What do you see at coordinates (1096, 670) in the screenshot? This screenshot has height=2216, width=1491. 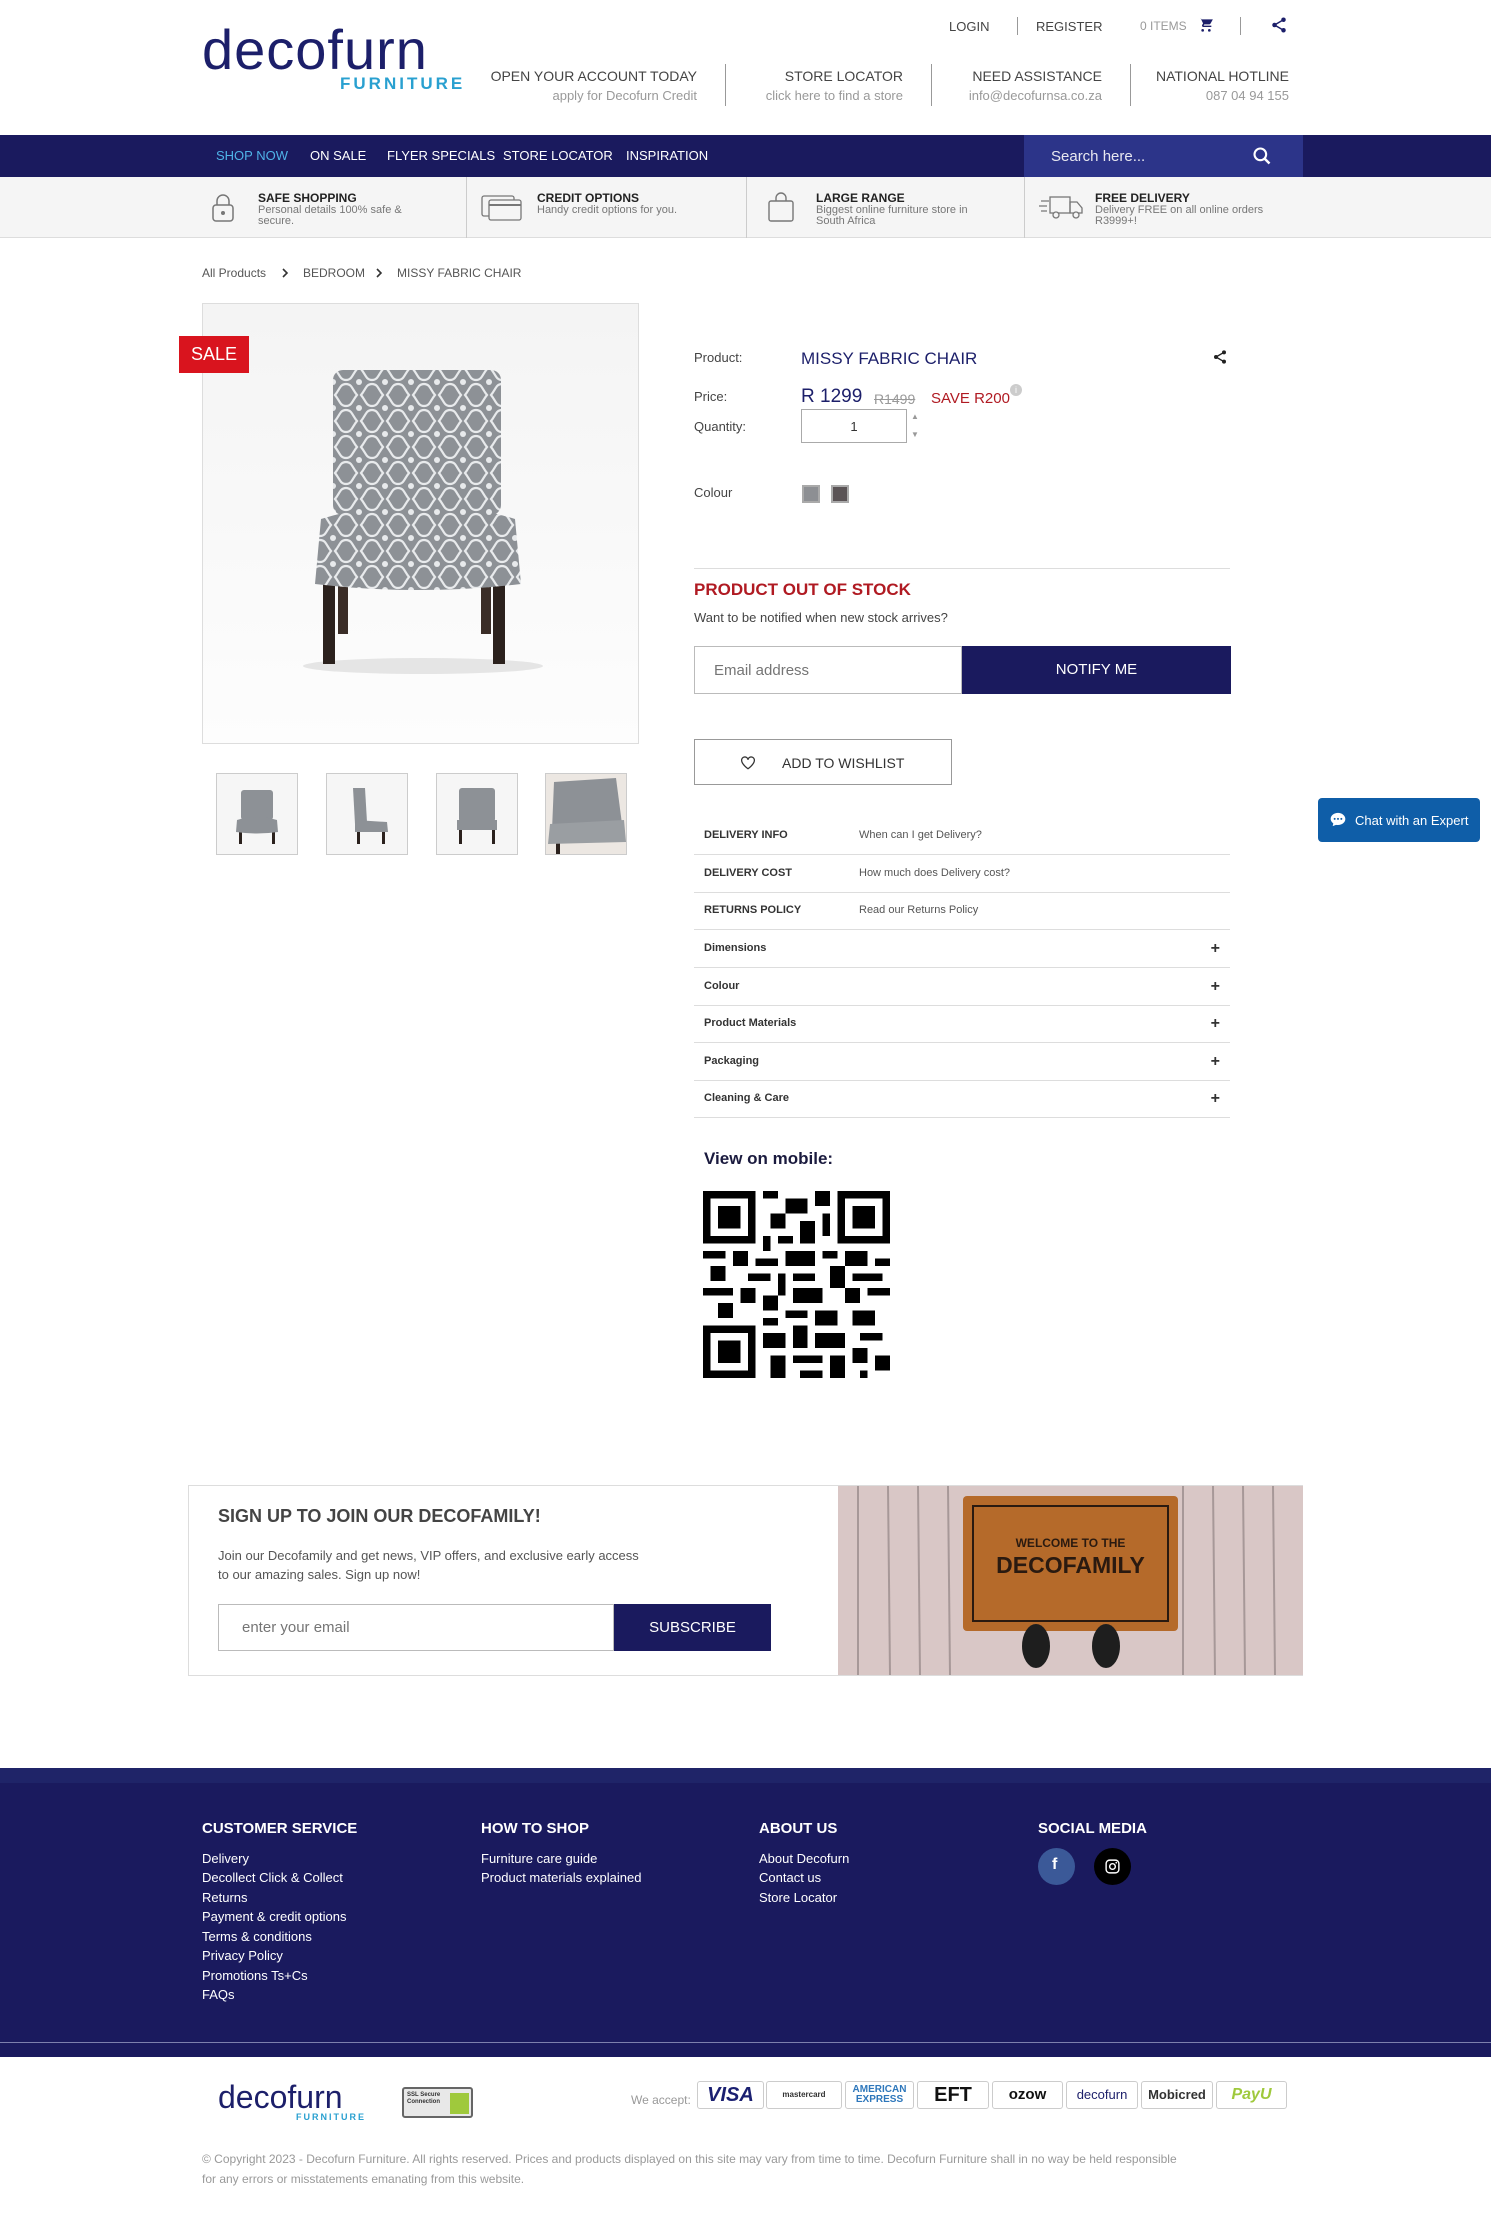 I see `notify-button: NOTIFY ME` at bounding box center [1096, 670].